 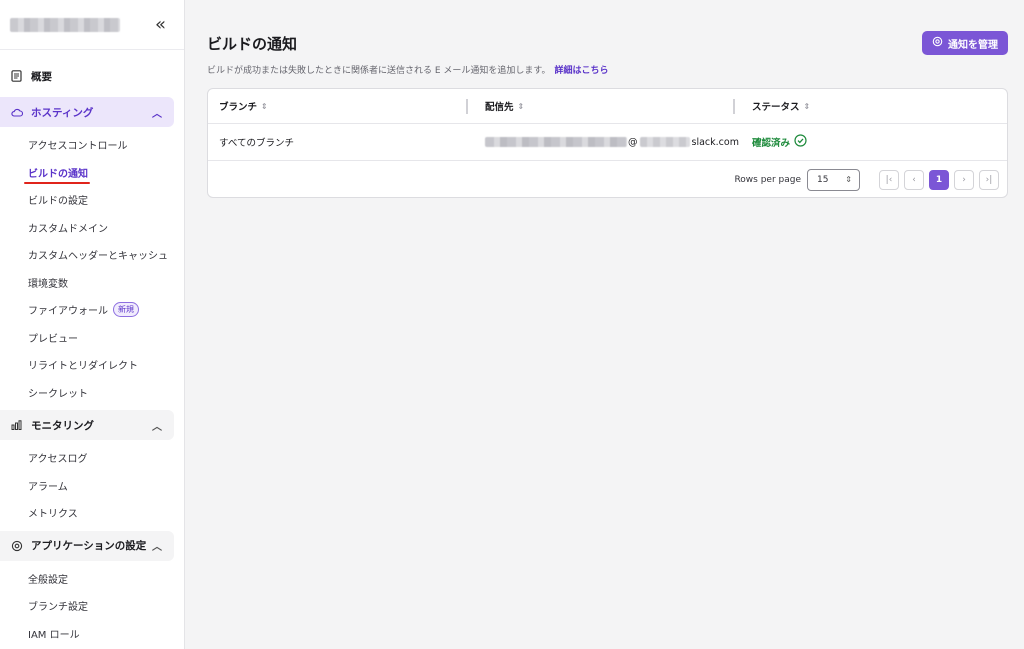 I want to click on highlight-underline, so click(x=57, y=182).